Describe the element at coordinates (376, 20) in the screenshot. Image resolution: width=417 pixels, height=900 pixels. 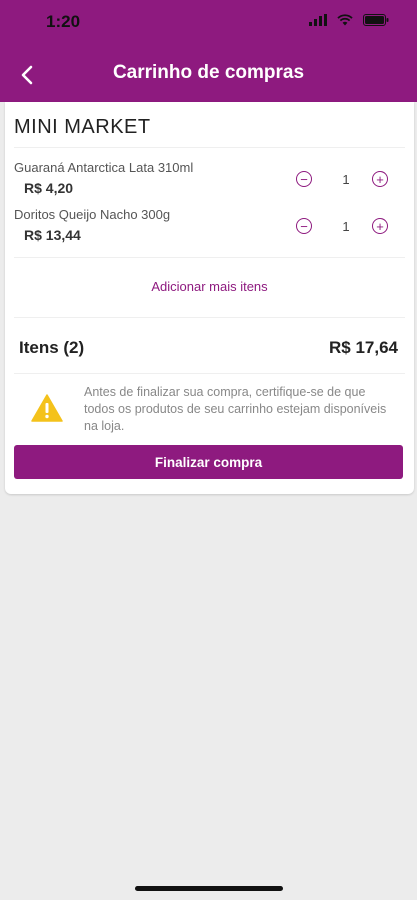
I see `battery-icon` at that location.